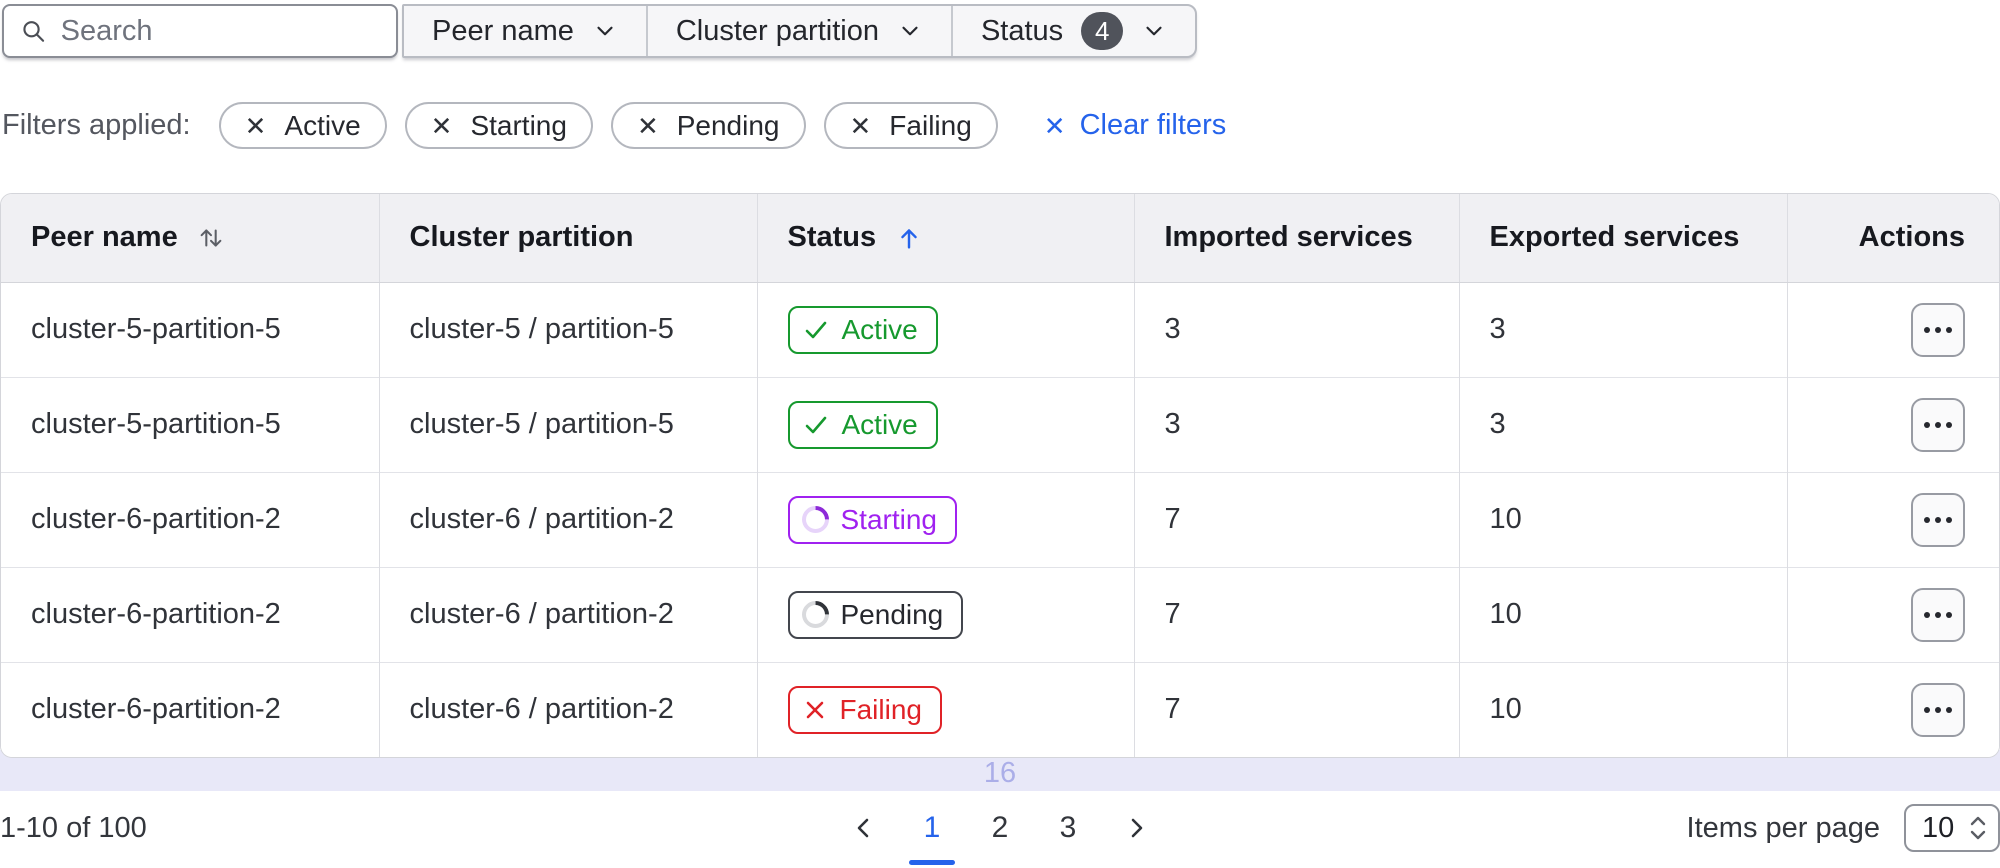 The image size is (2000, 868). What do you see at coordinates (889, 519) in the screenshot?
I see `status-label: Starting` at bounding box center [889, 519].